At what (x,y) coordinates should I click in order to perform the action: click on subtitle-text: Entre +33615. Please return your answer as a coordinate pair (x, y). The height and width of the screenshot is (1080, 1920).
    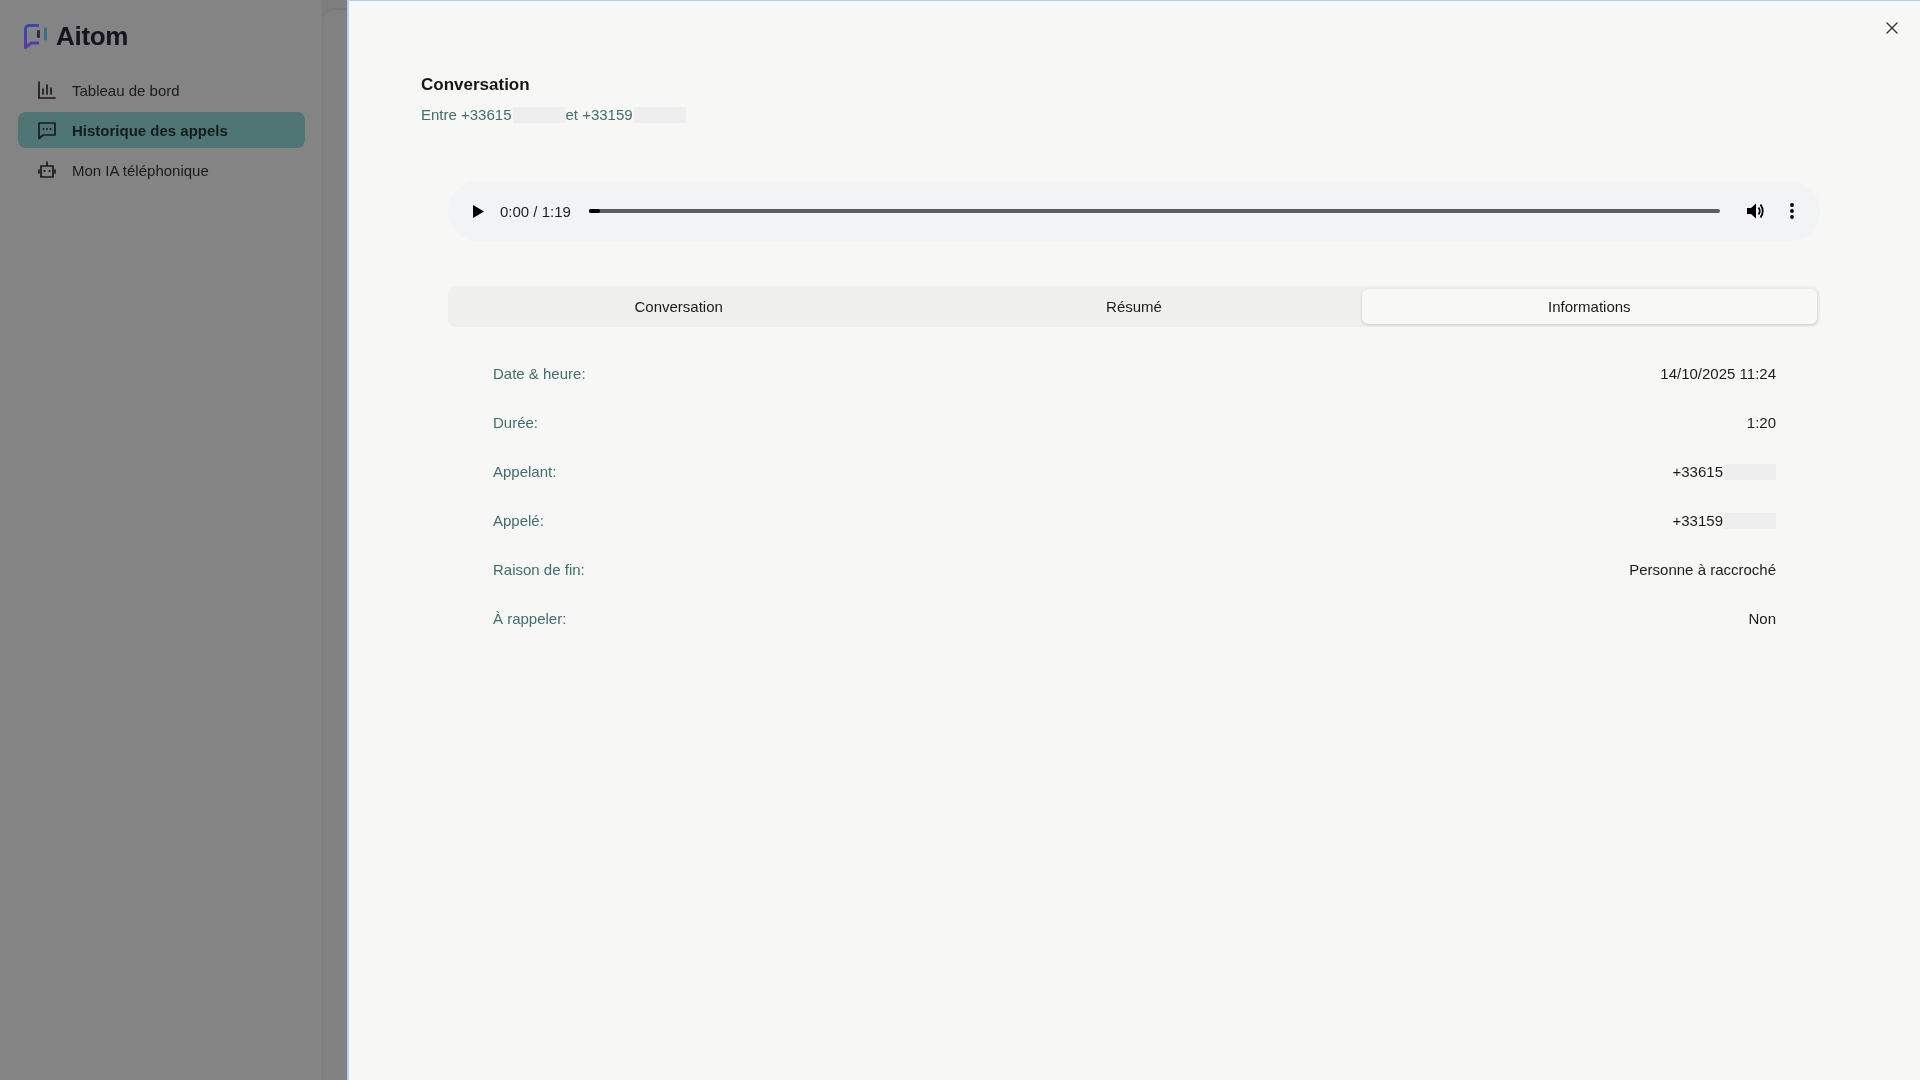
    Looking at the image, I should click on (466, 115).